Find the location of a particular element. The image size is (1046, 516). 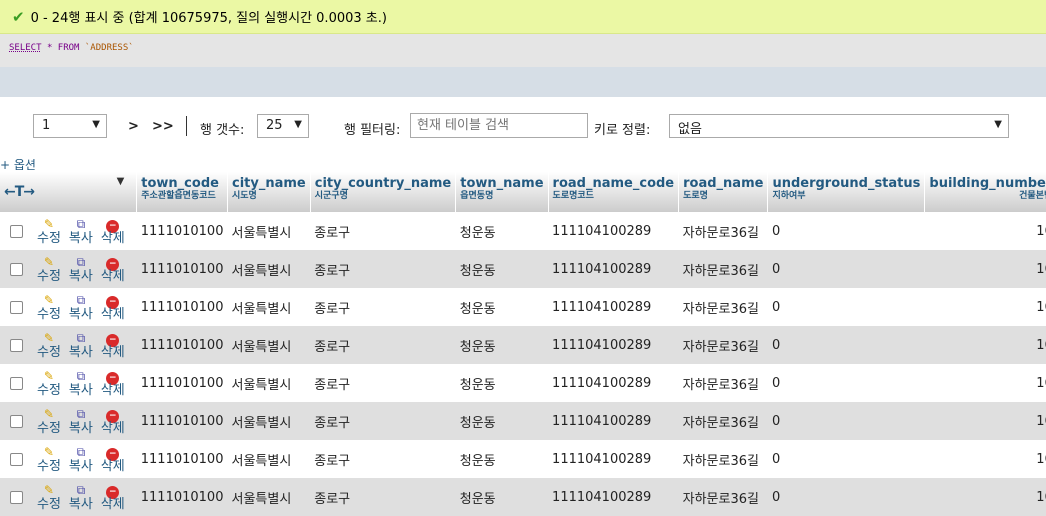

sql-query-box: SELECT * FROM `ADDRESS` is located at coordinates (523, 50).